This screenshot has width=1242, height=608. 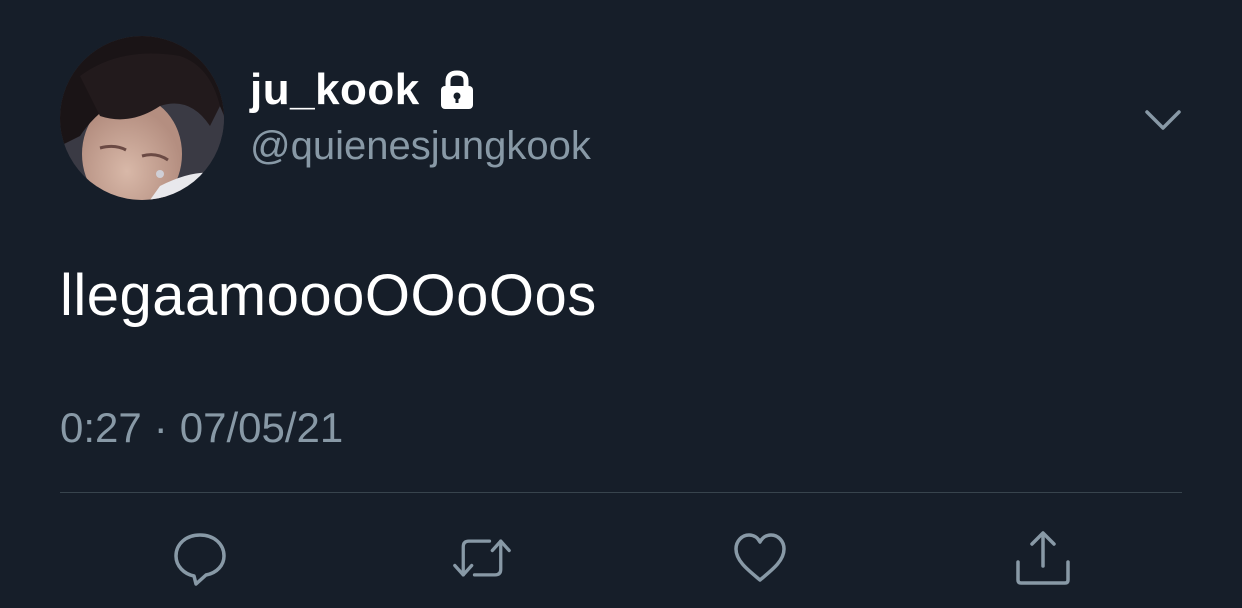 I want to click on user-handle: @quienesjungkook, so click(x=420, y=146).